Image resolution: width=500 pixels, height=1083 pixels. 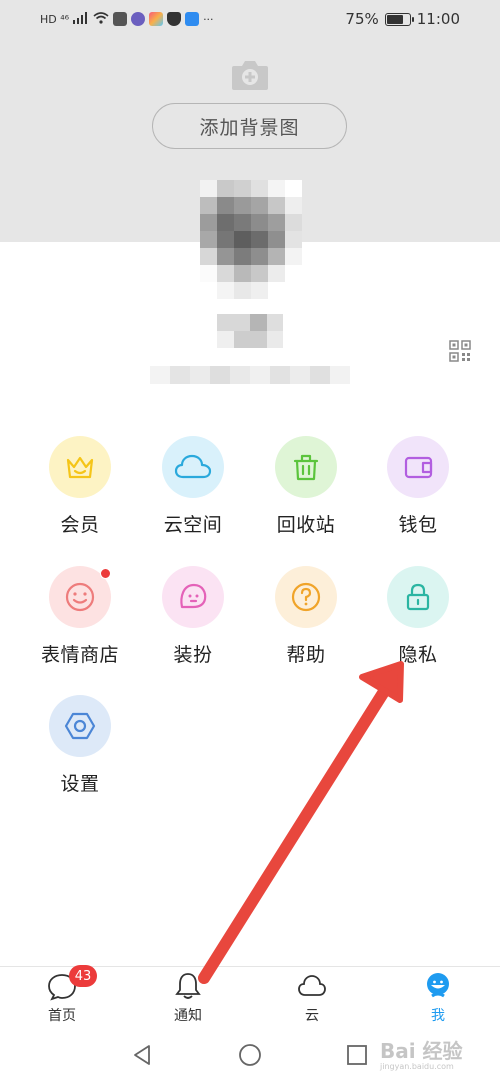 I want to click on grid-item-label: 云空间, so click(x=193, y=525).